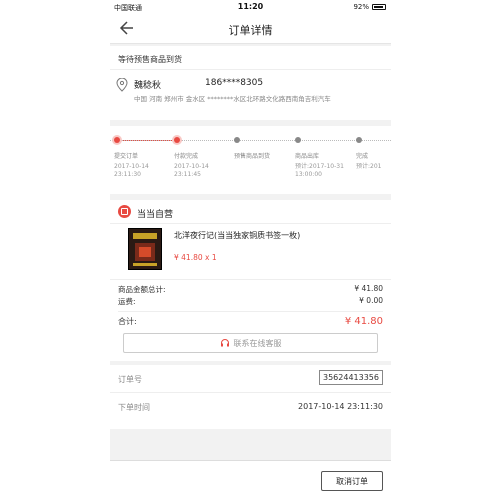 The height and width of the screenshot is (500, 500). Describe the element at coordinates (379, 7) in the screenshot. I see `battery-icon` at that location.